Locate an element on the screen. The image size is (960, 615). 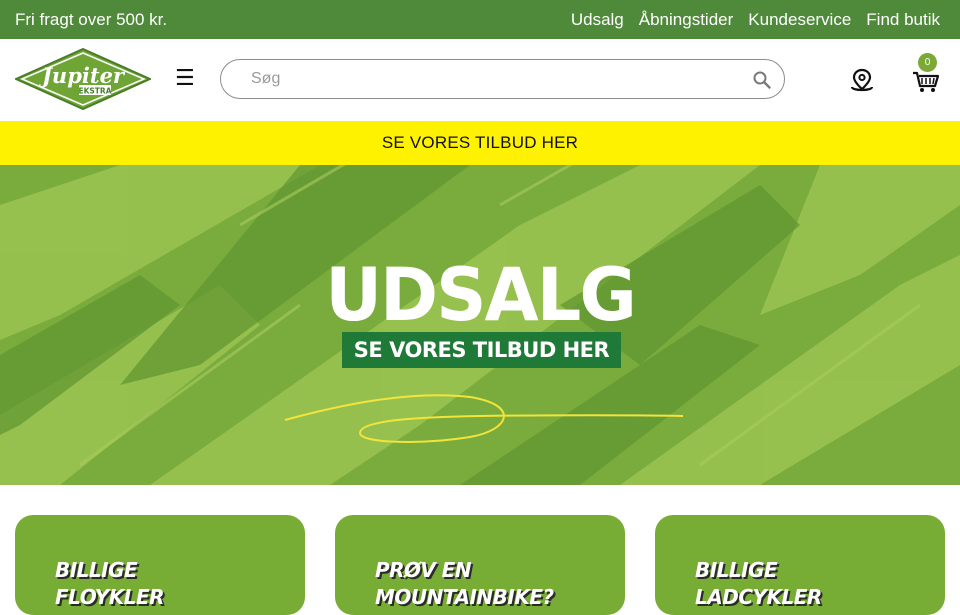
search-input is located at coordinates (491, 79).